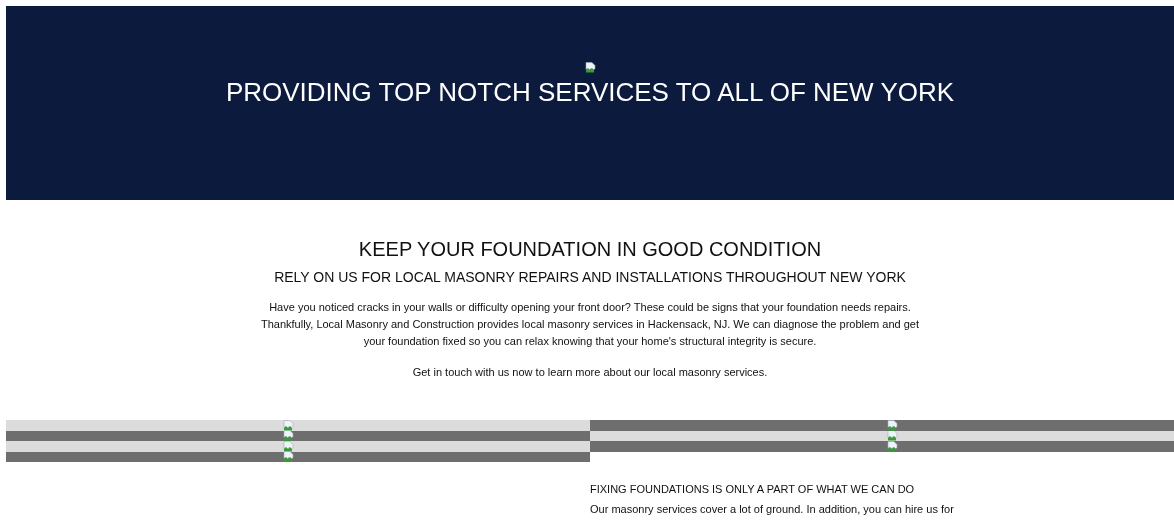  What do you see at coordinates (590, 92) in the screenshot?
I see `hero-title: PROVIDING TOP NOTCH SERVICES TO ALL OF NEW YORK` at bounding box center [590, 92].